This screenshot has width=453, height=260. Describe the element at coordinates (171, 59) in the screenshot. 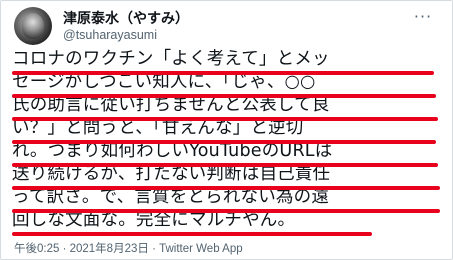

I see `tweet-line: コロナのワクチン「よく考えて」とメッ` at that location.